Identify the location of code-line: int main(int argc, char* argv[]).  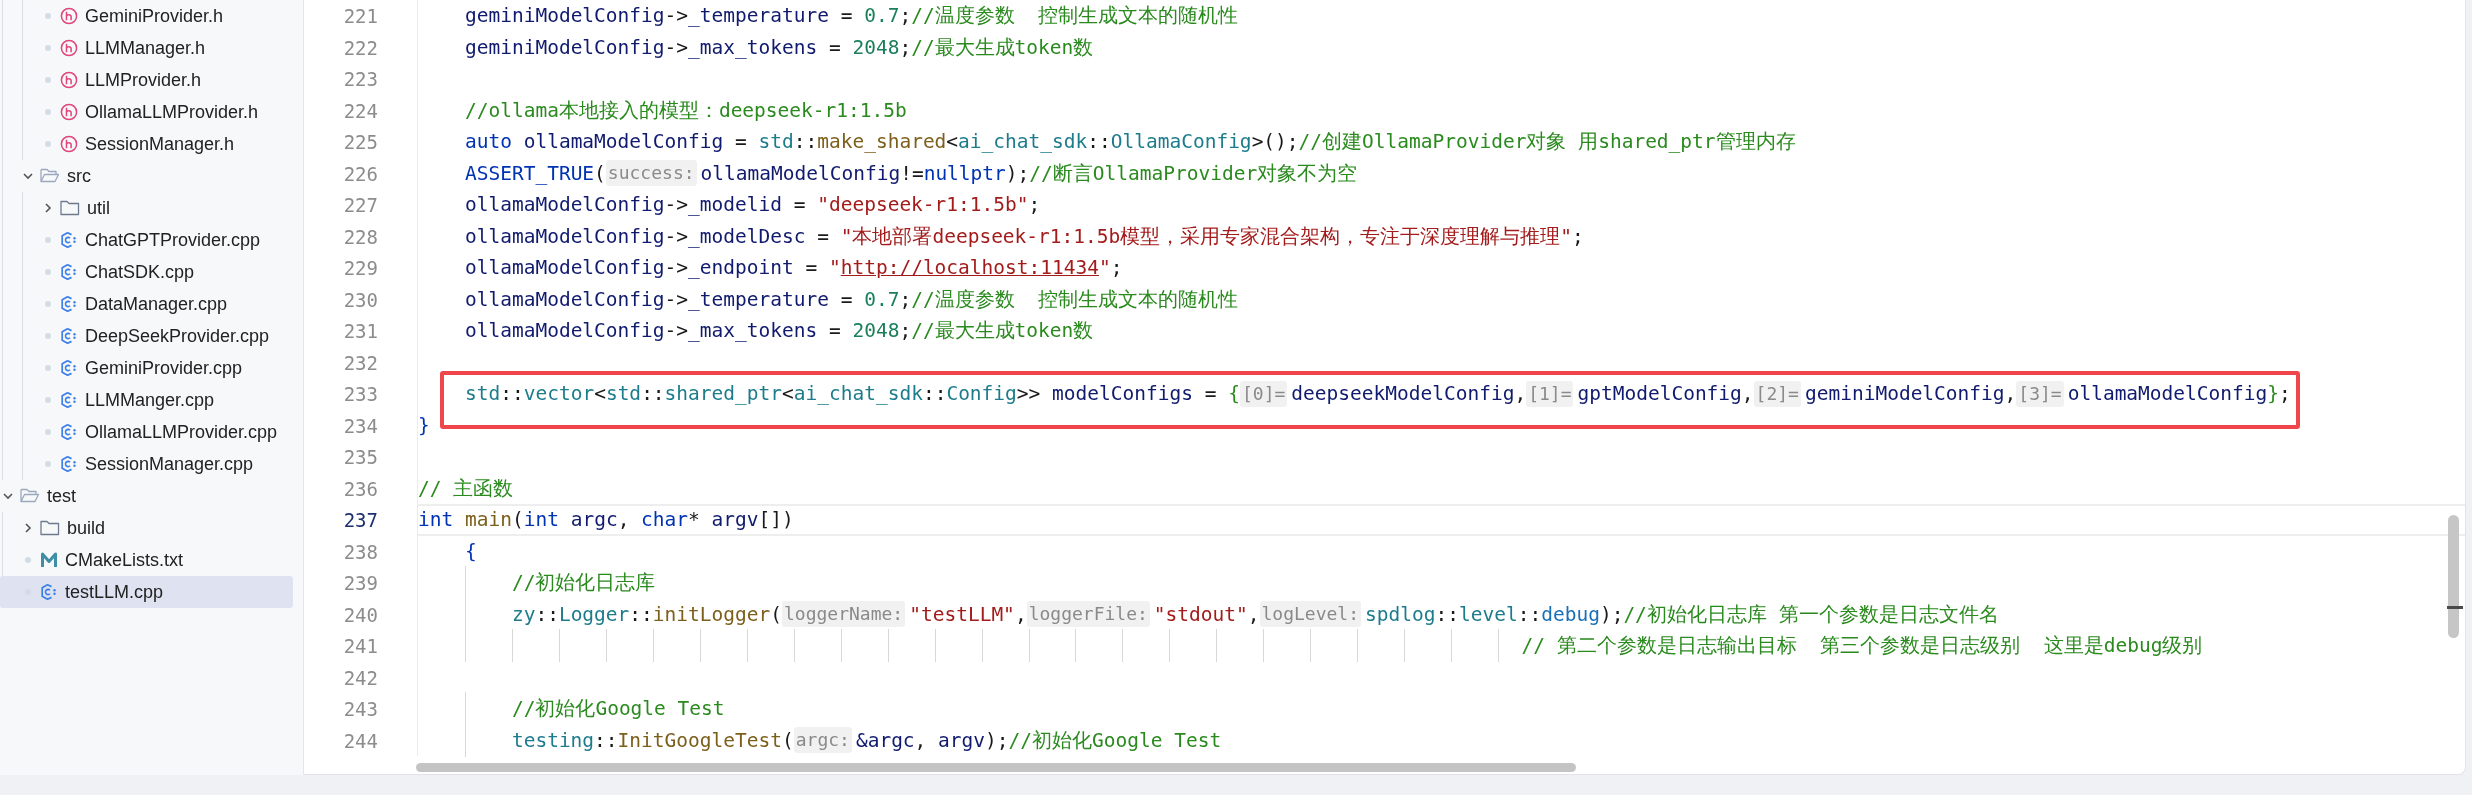
(606, 520).